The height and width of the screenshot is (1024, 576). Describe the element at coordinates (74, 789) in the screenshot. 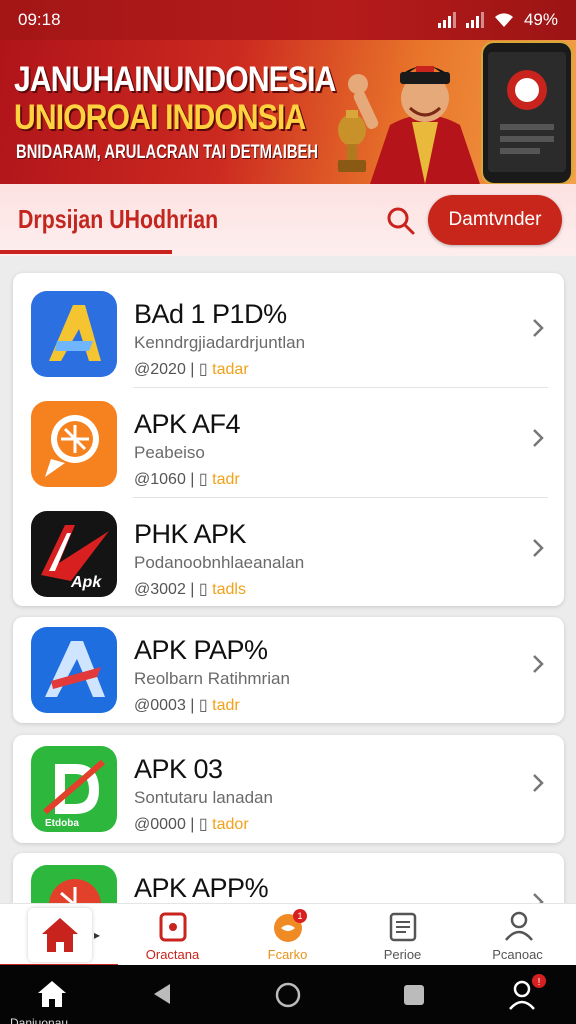

I see `green-d-icon: Etdoba` at that location.